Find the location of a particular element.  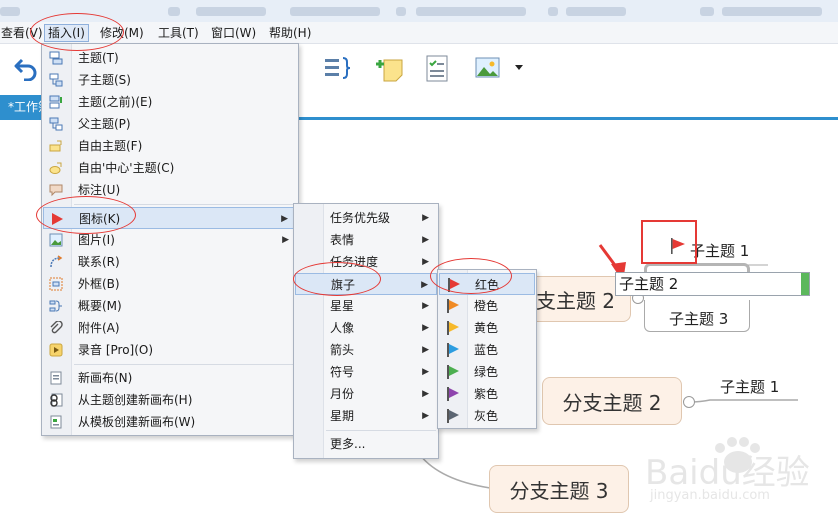

flag-orange-item: 橙色 is located at coordinates (487, 306).